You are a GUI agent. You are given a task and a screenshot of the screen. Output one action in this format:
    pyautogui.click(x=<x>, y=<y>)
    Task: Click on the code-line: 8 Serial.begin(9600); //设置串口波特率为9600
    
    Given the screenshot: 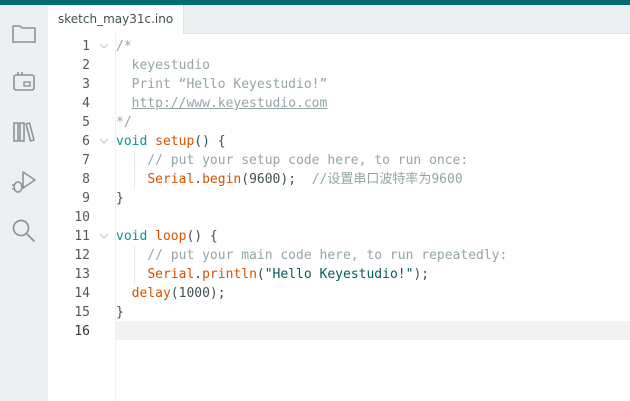 What is the action you would take?
    pyautogui.click(x=339, y=179)
    